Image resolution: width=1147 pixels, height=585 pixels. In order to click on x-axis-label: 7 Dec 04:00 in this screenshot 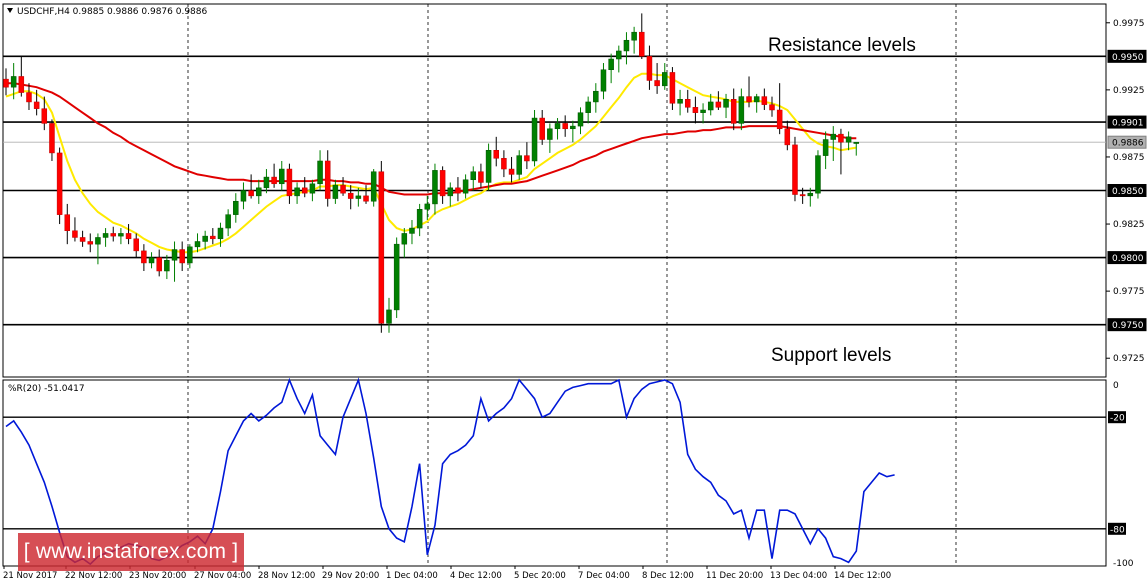, I will do `click(604, 576)`.